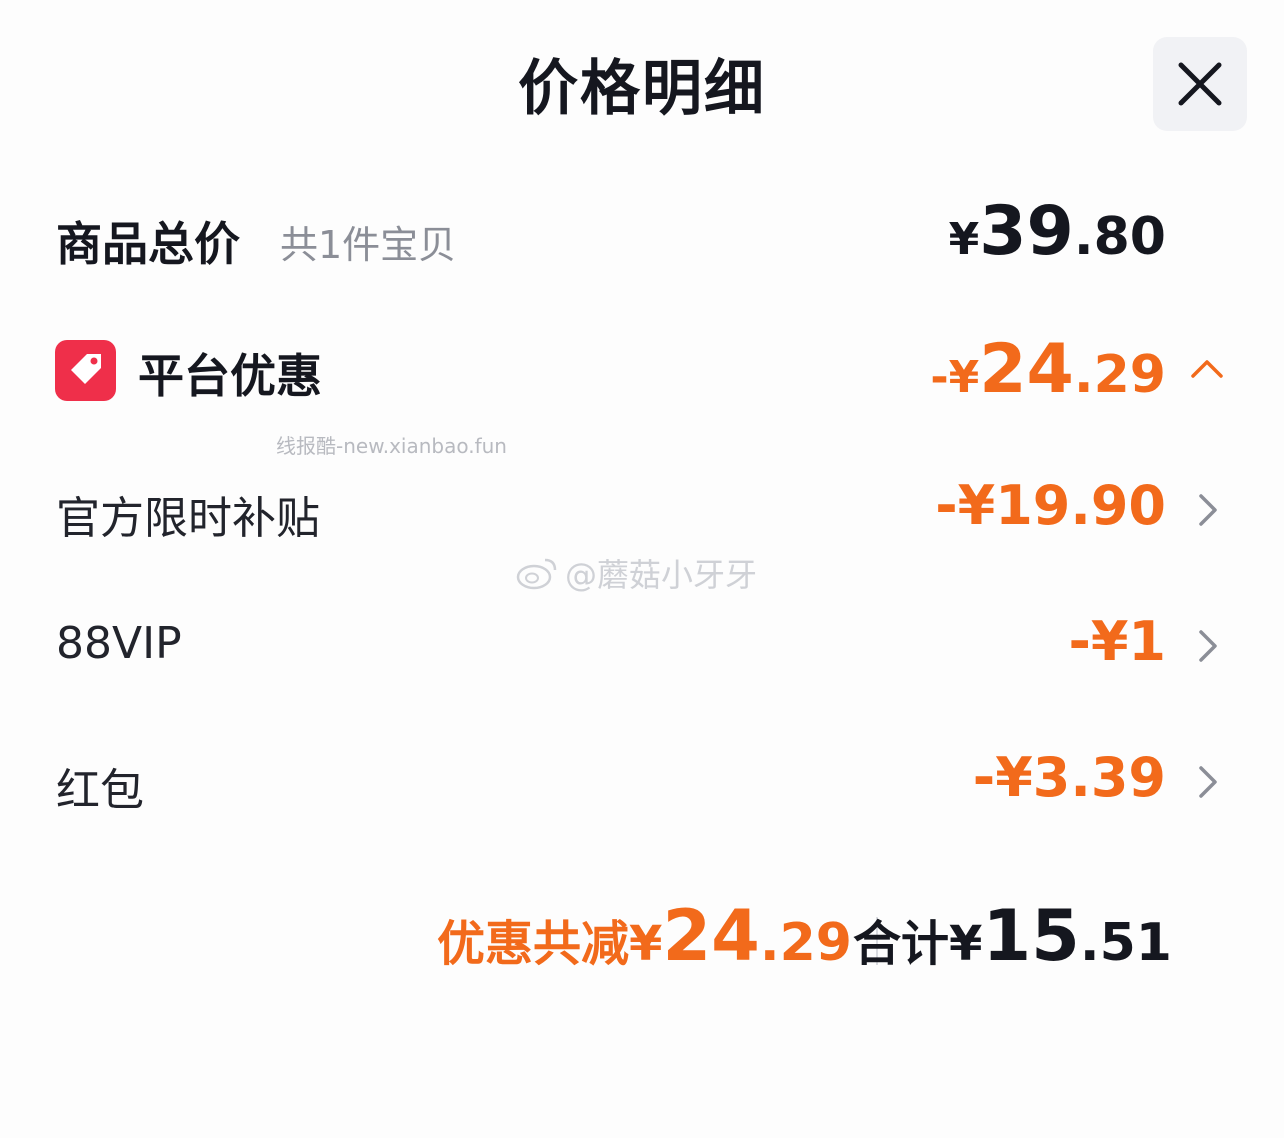 Image resolution: width=1284 pixels, height=1138 pixels. What do you see at coordinates (148, 244) in the screenshot?
I see `goods-total-label: 商品总价` at bounding box center [148, 244].